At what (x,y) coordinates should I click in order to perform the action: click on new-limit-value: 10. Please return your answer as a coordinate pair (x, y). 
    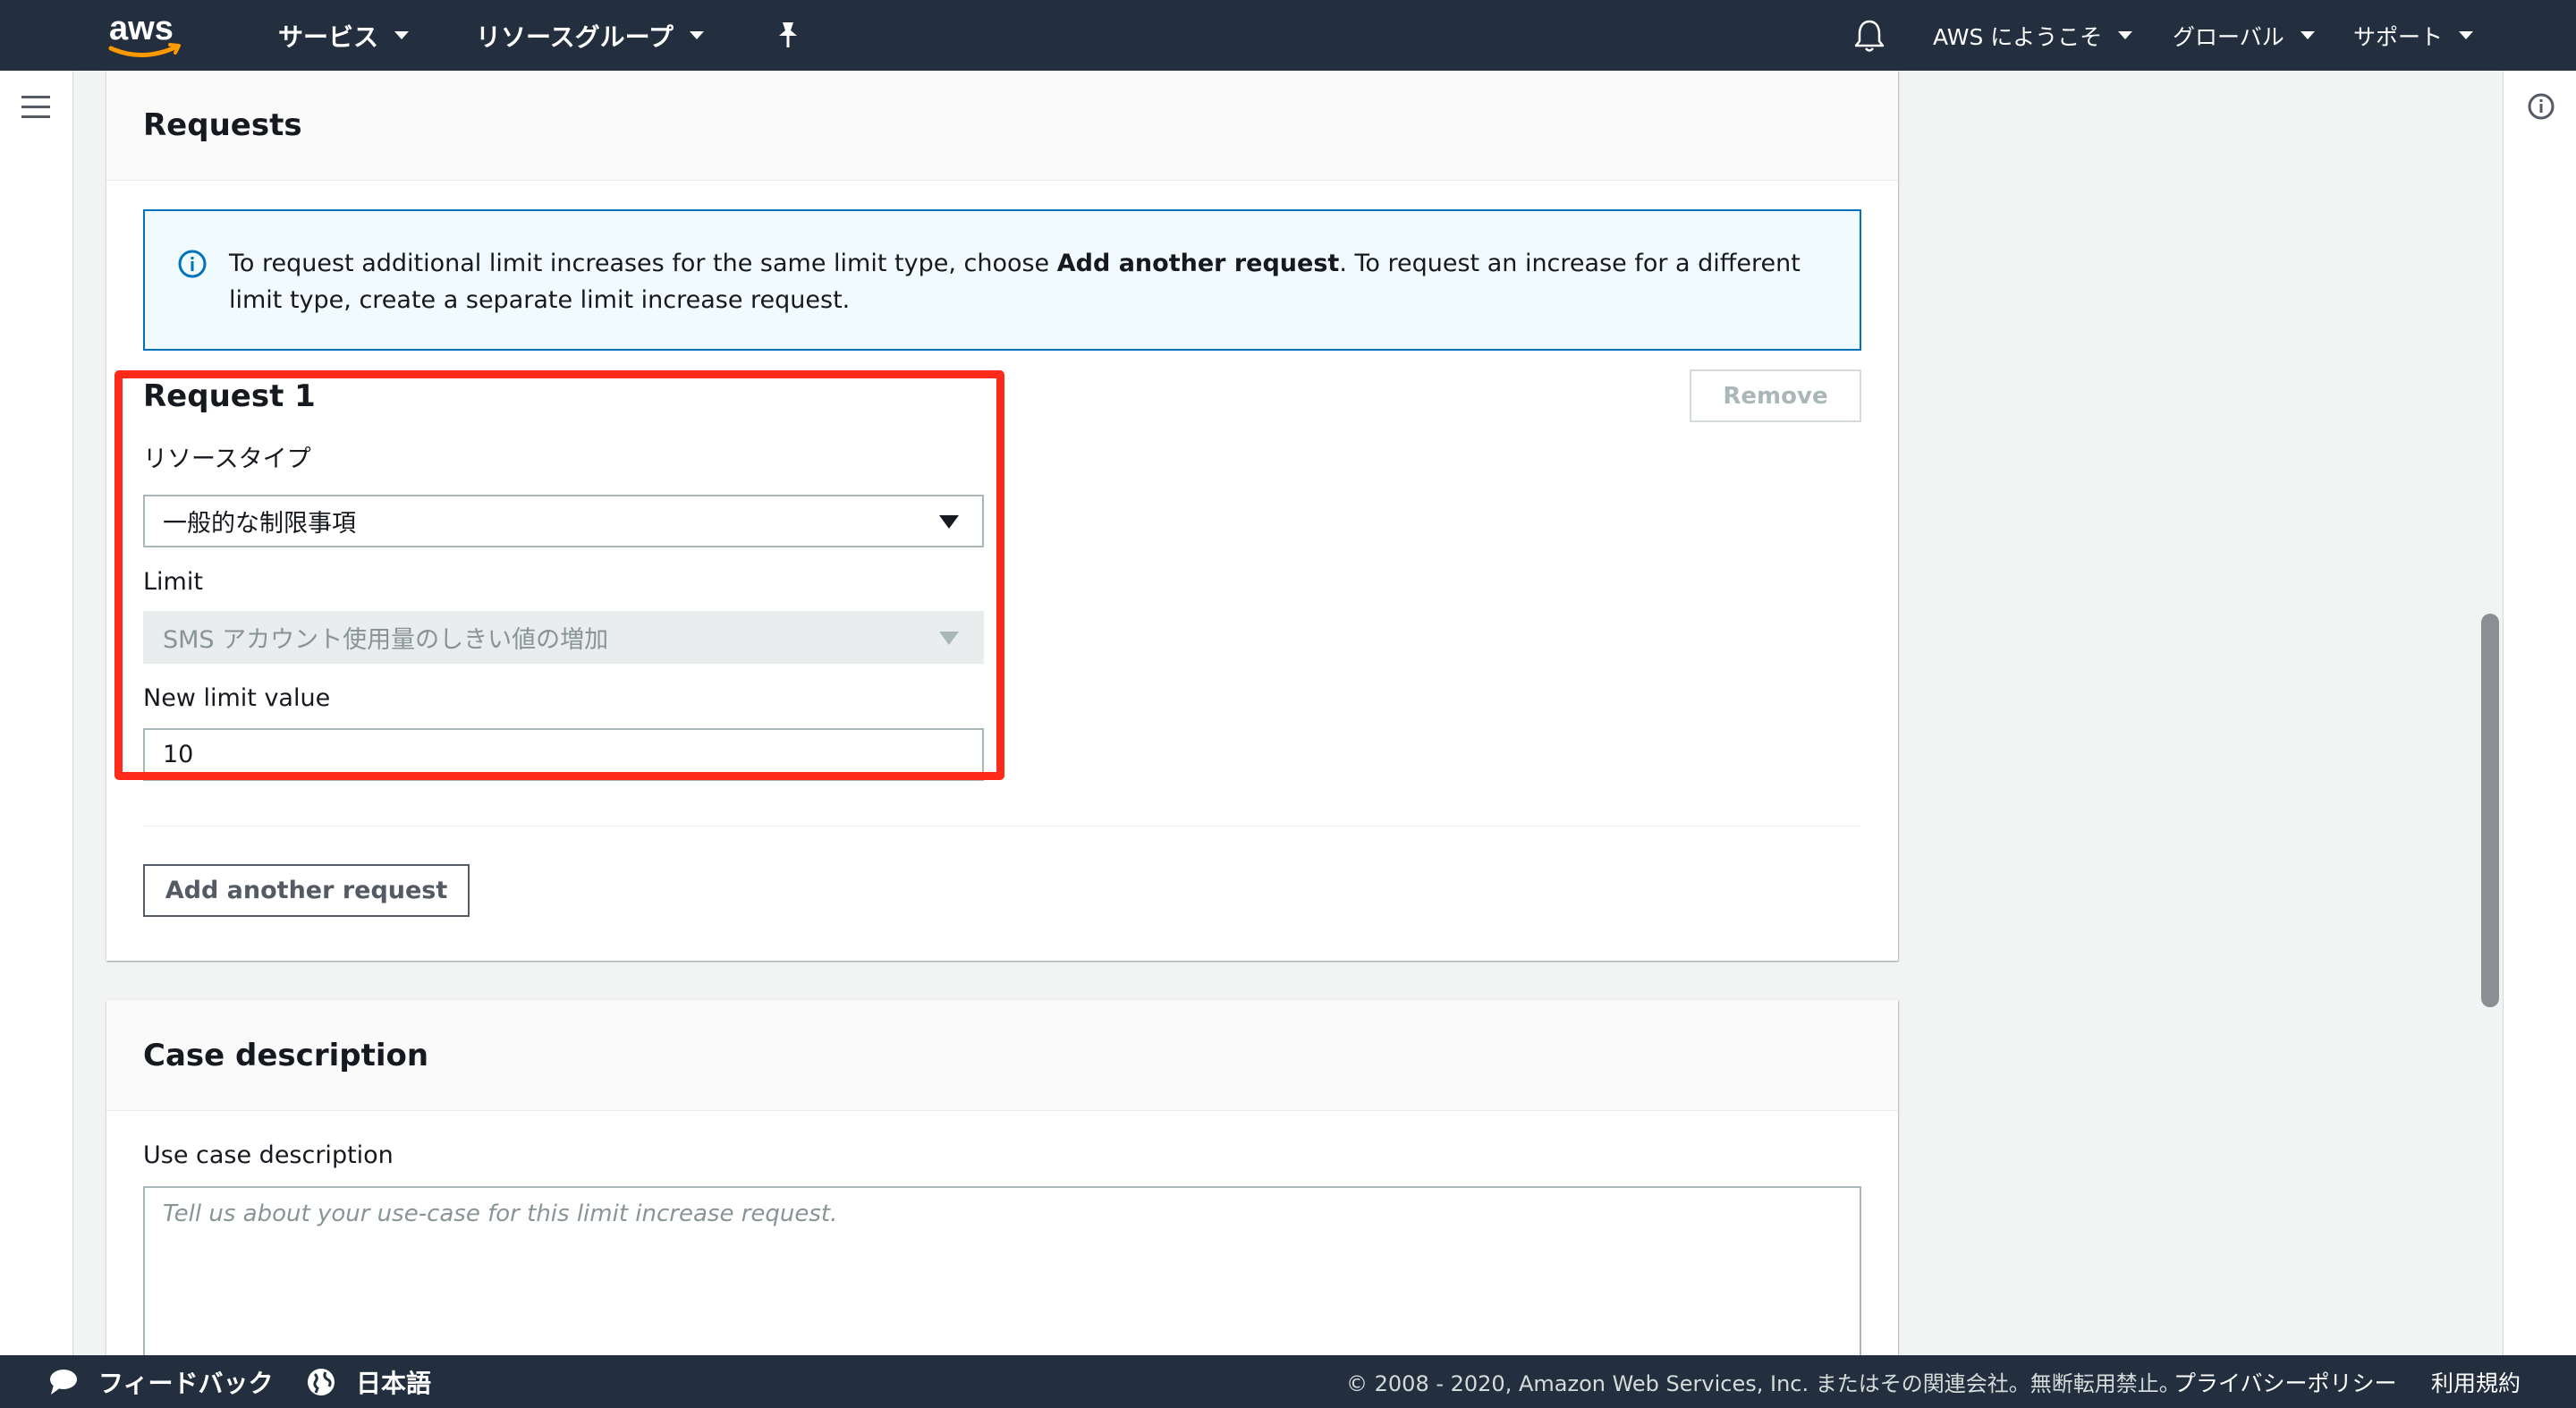
    Looking at the image, I should click on (178, 754).